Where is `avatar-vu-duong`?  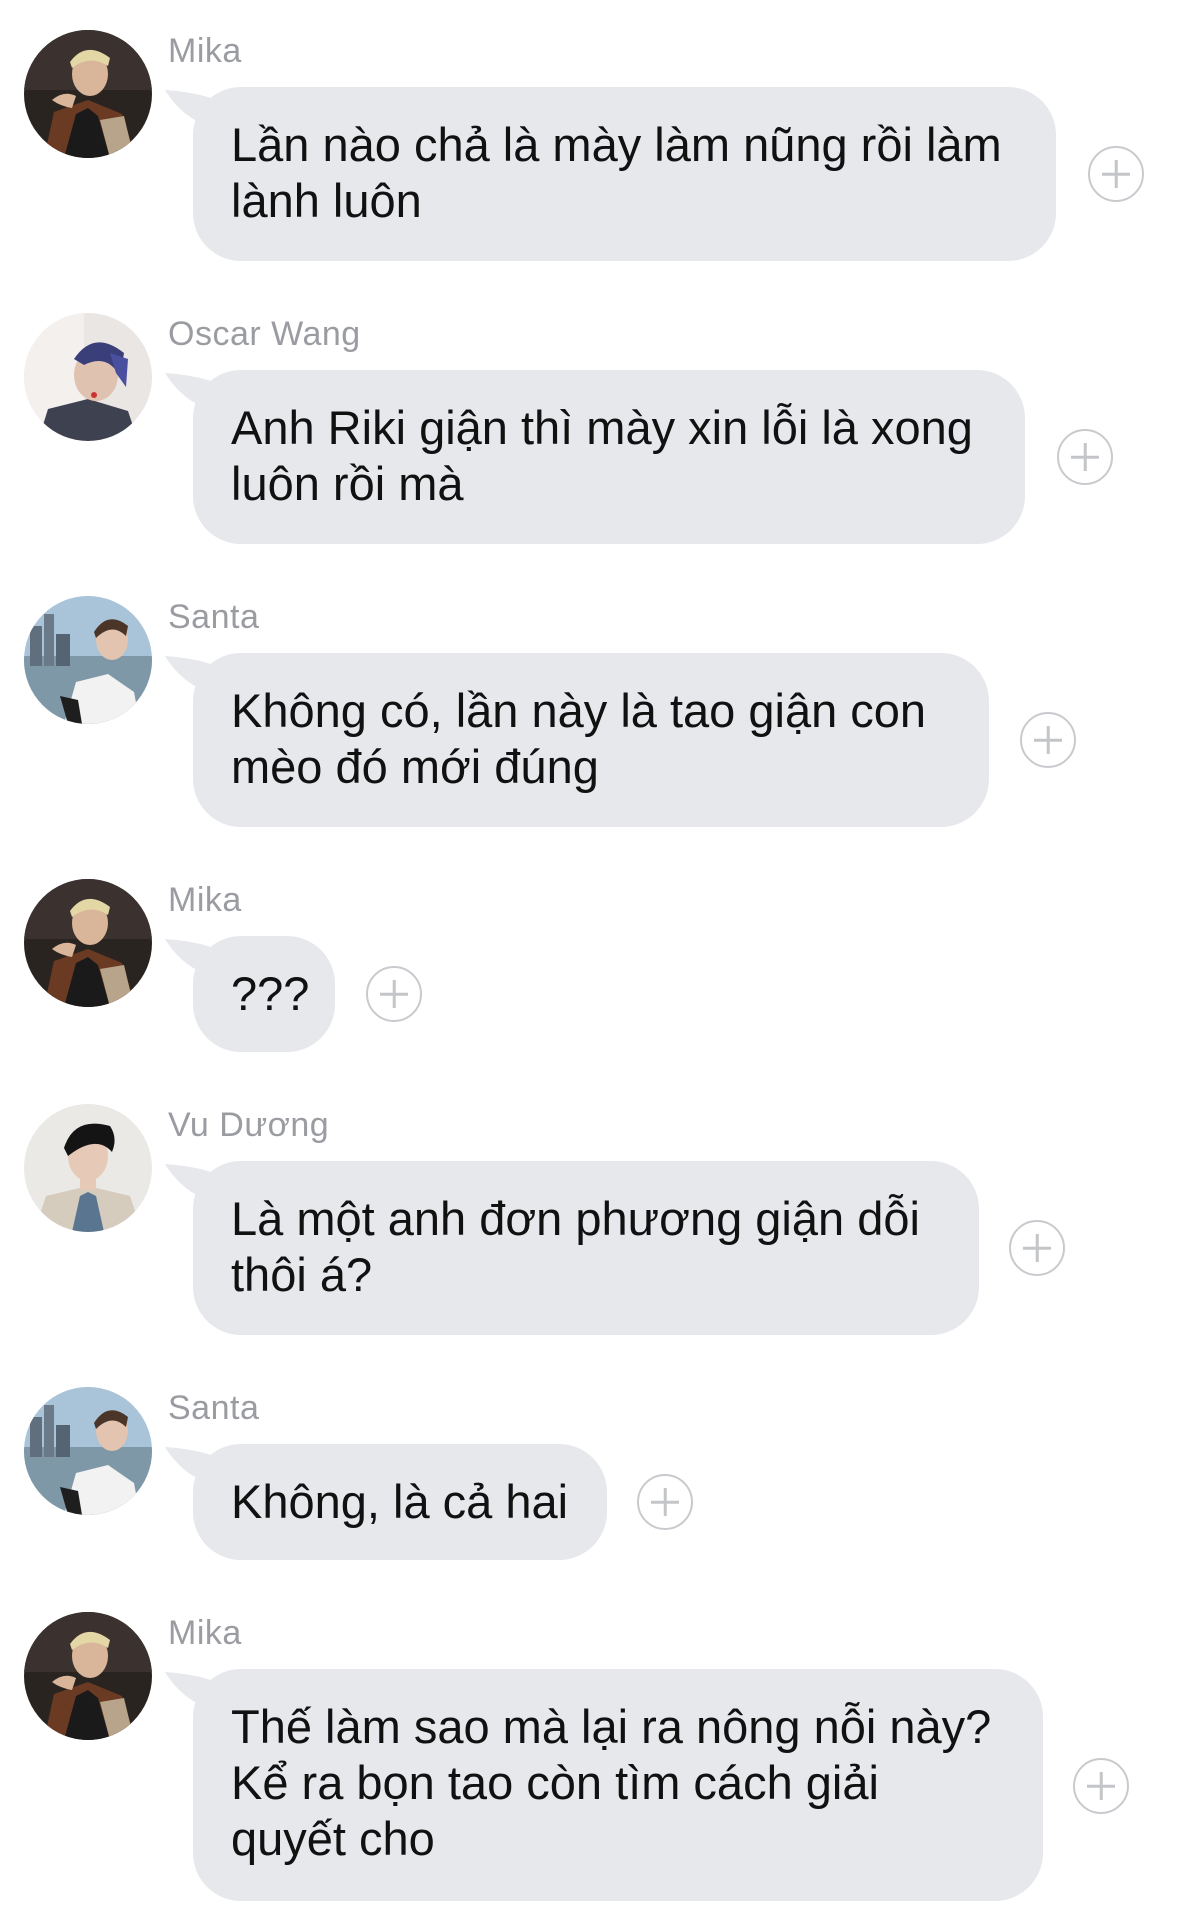
avatar-vu-duong is located at coordinates (88, 1168).